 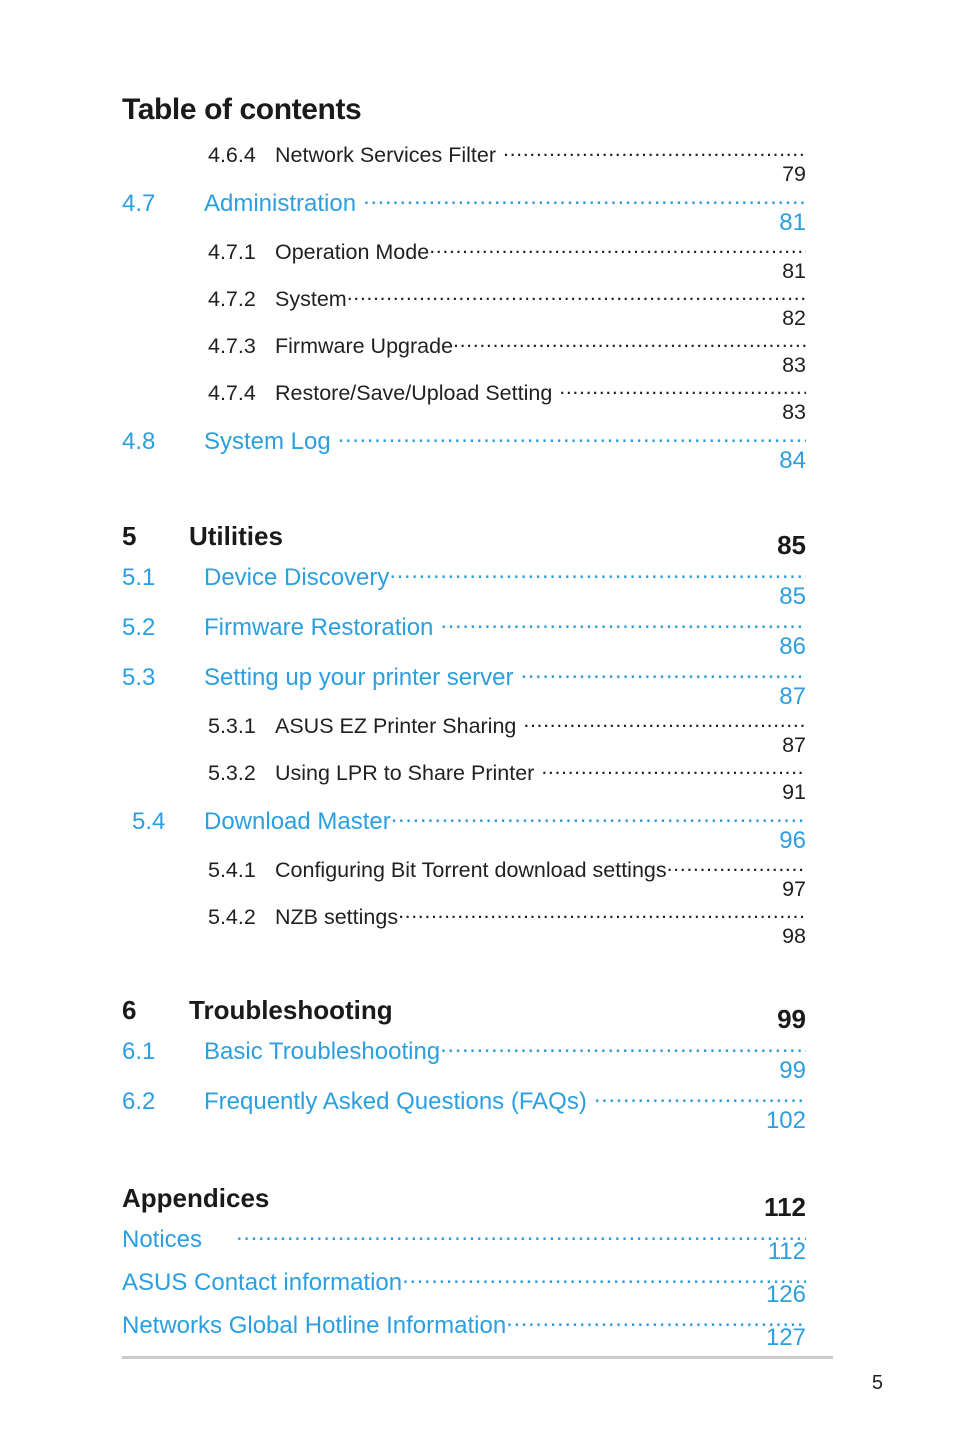 I want to click on toc-entry-label: Restore/Save/Upload Setting, so click(x=414, y=392).